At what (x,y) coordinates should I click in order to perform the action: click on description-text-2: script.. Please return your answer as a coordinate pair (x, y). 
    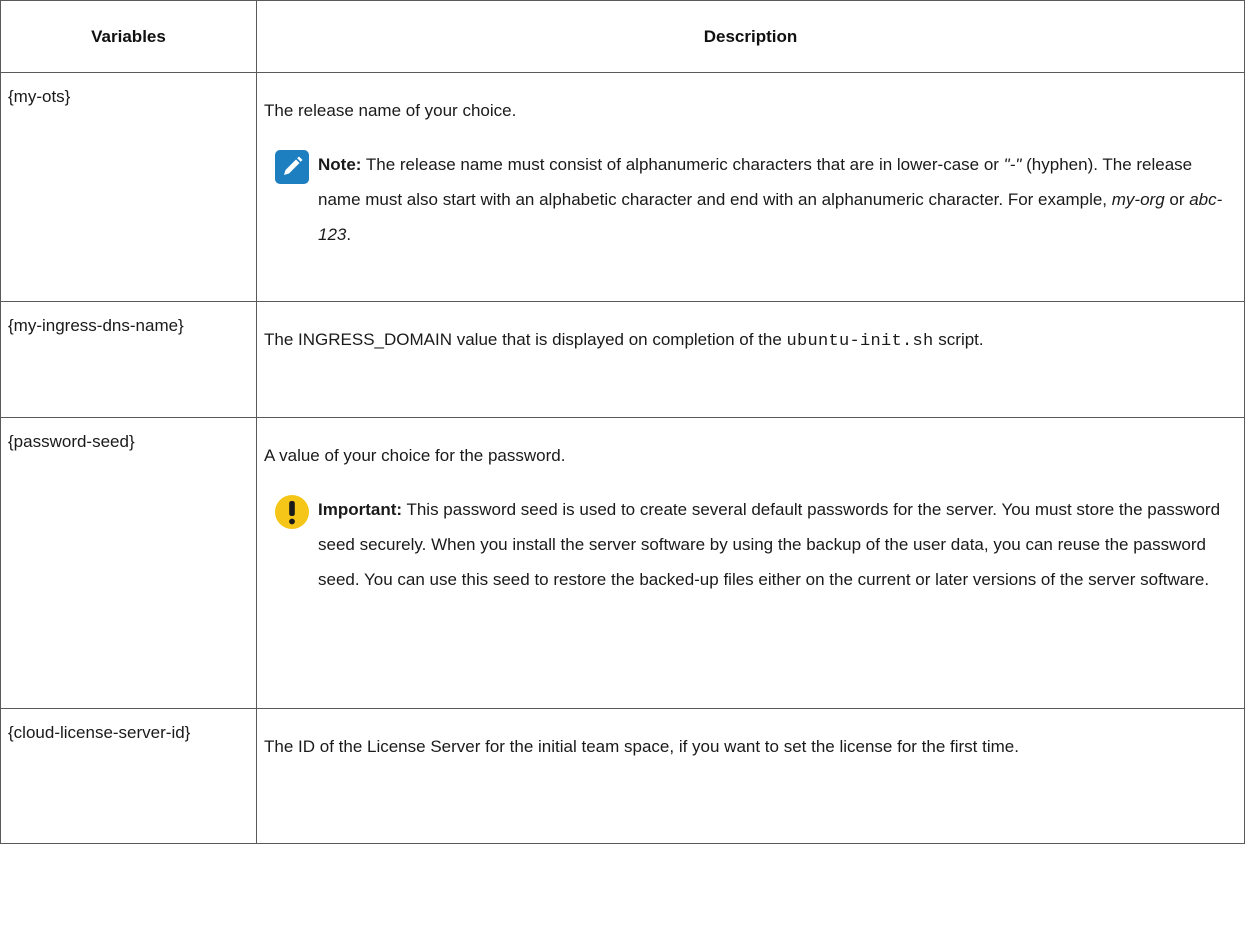
    Looking at the image, I should click on (958, 339).